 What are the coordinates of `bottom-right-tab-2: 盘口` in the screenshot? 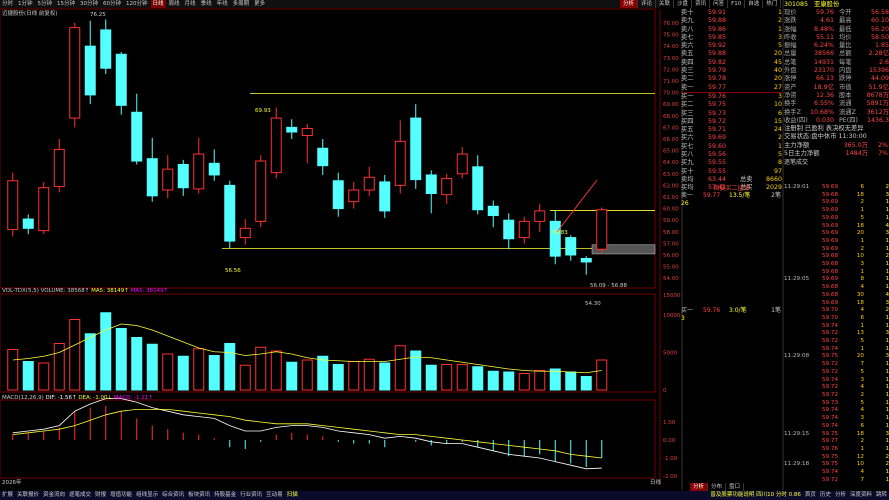 It's located at (735, 487).